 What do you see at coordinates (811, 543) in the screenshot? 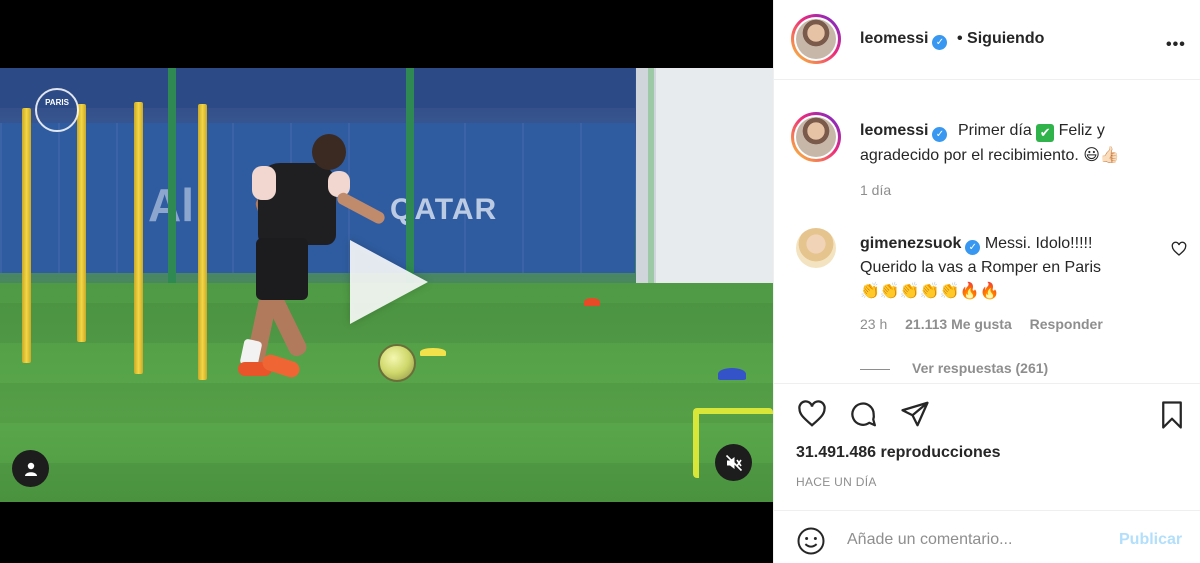
I see `emoji-icon` at bounding box center [811, 543].